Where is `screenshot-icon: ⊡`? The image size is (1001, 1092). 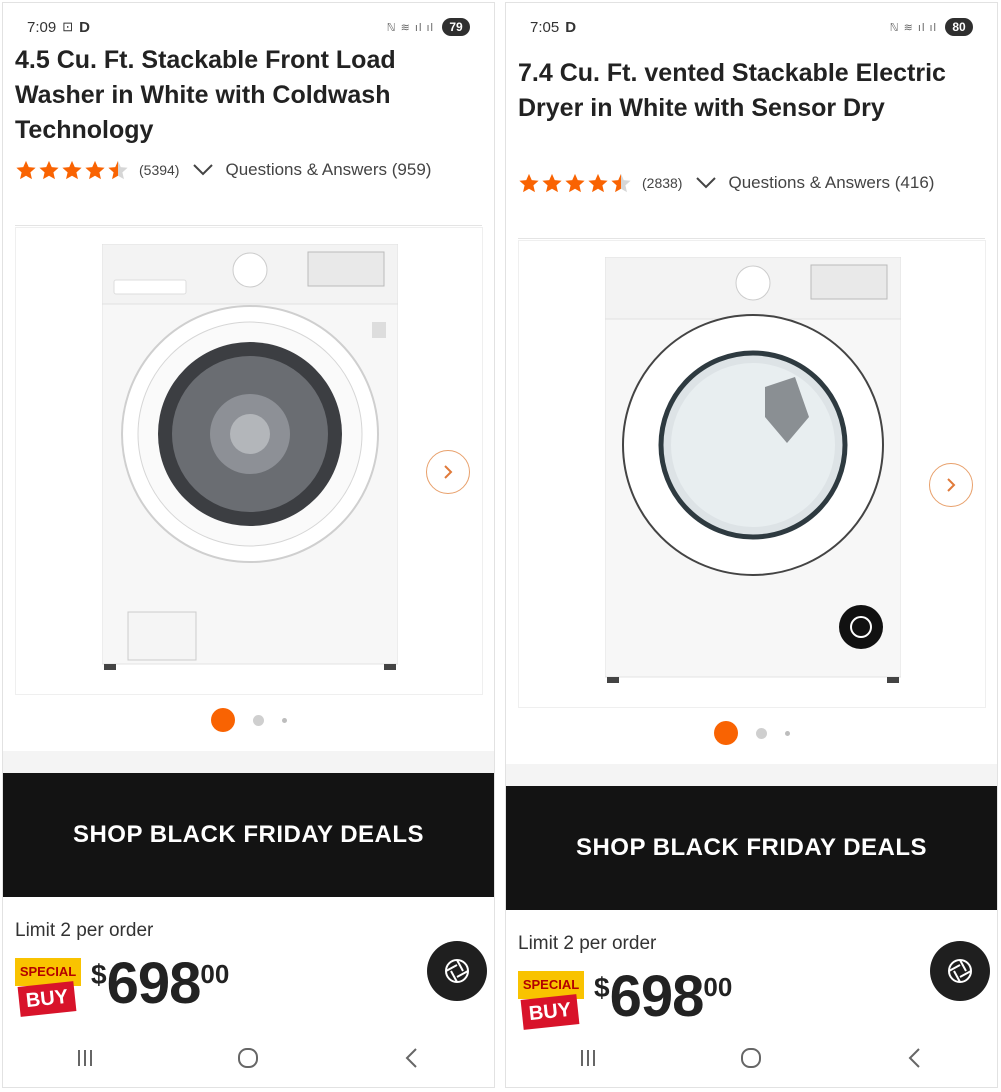
screenshot-icon: ⊡ is located at coordinates (68, 26).